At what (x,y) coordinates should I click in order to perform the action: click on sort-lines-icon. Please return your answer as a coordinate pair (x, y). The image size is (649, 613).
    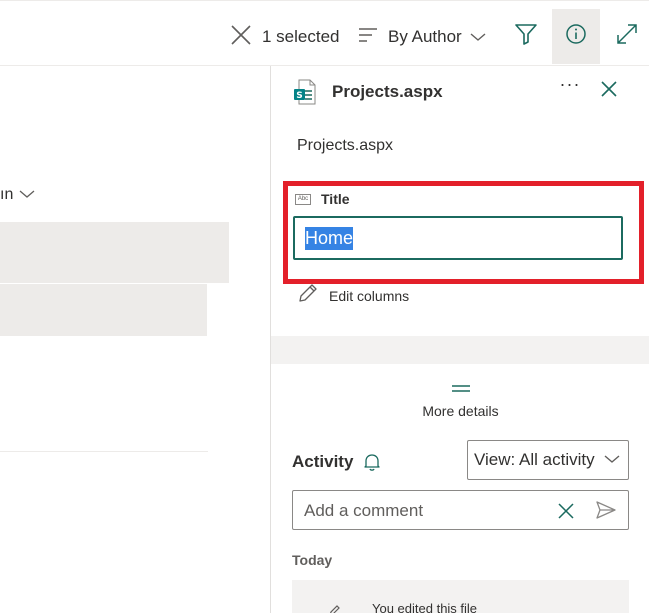
    Looking at the image, I should click on (373, 37).